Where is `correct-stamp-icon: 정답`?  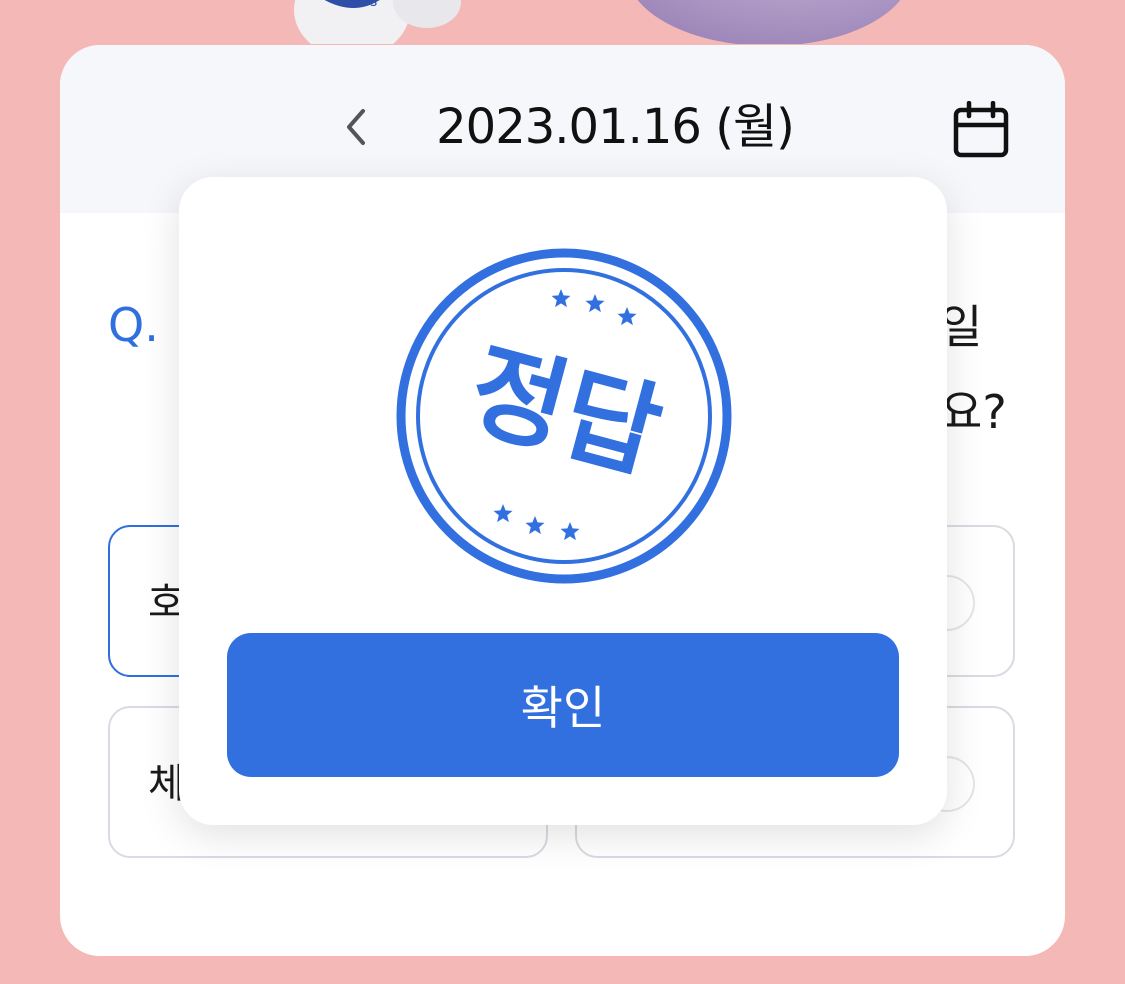 correct-stamp-icon: 정답 is located at coordinates (564, 416).